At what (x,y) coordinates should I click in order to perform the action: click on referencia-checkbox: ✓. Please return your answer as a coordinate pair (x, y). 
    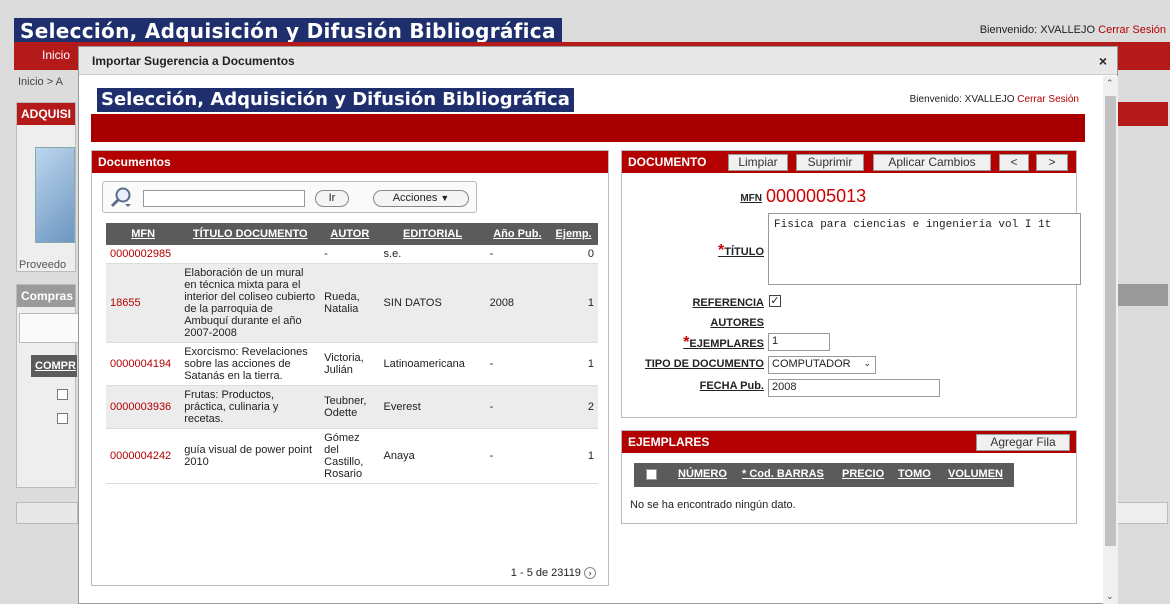
    Looking at the image, I should click on (775, 301).